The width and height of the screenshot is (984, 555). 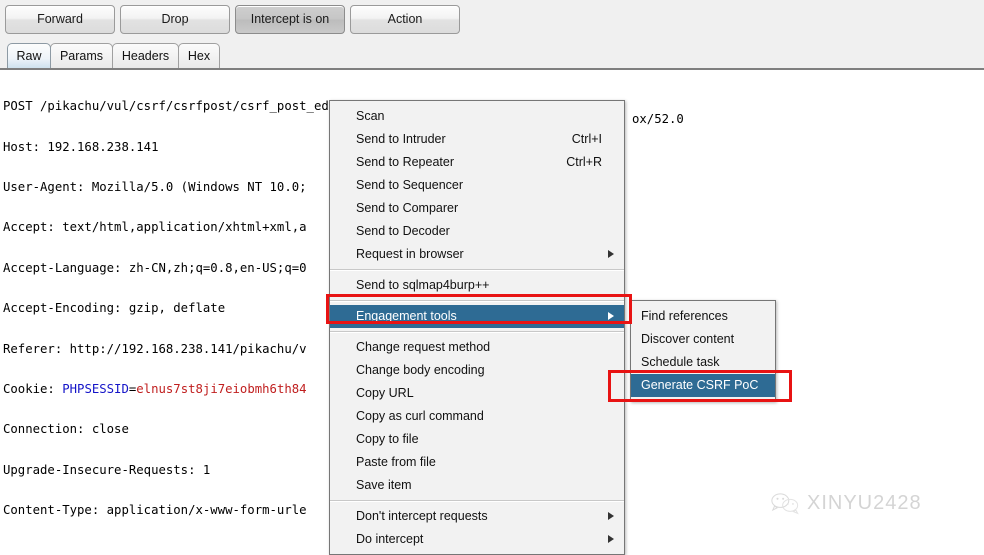 I want to click on menu-item-label: Paste from file, so click(x=396, y=462).